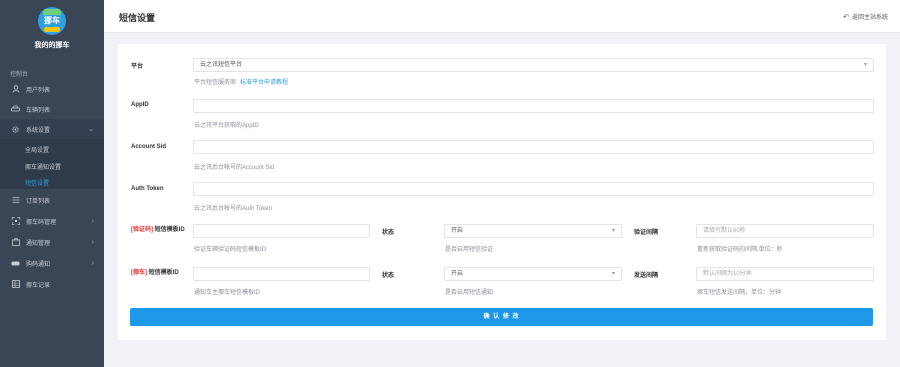 The image size is (900, 367). What do you see at coordinates (646, 233) in the screenshot?
I see `verify-interval-label: 验证间隔` at bounding box center [646, 233].